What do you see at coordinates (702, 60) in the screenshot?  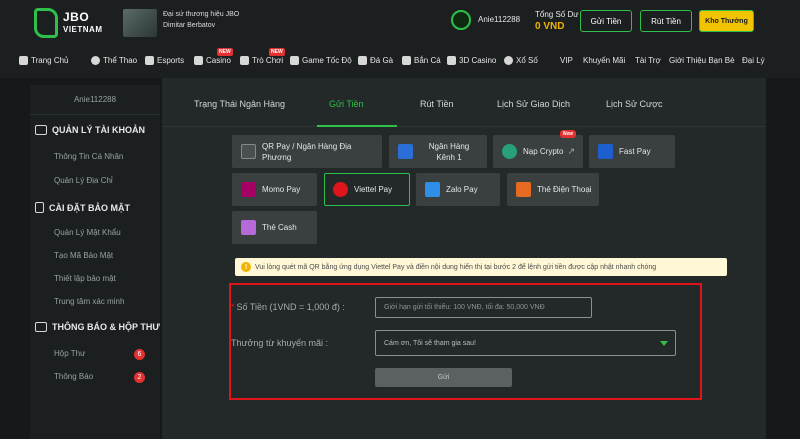 I see `nav-item-referral: Giới Thiệu Bạn Bè` at bounding box center [702, 60].